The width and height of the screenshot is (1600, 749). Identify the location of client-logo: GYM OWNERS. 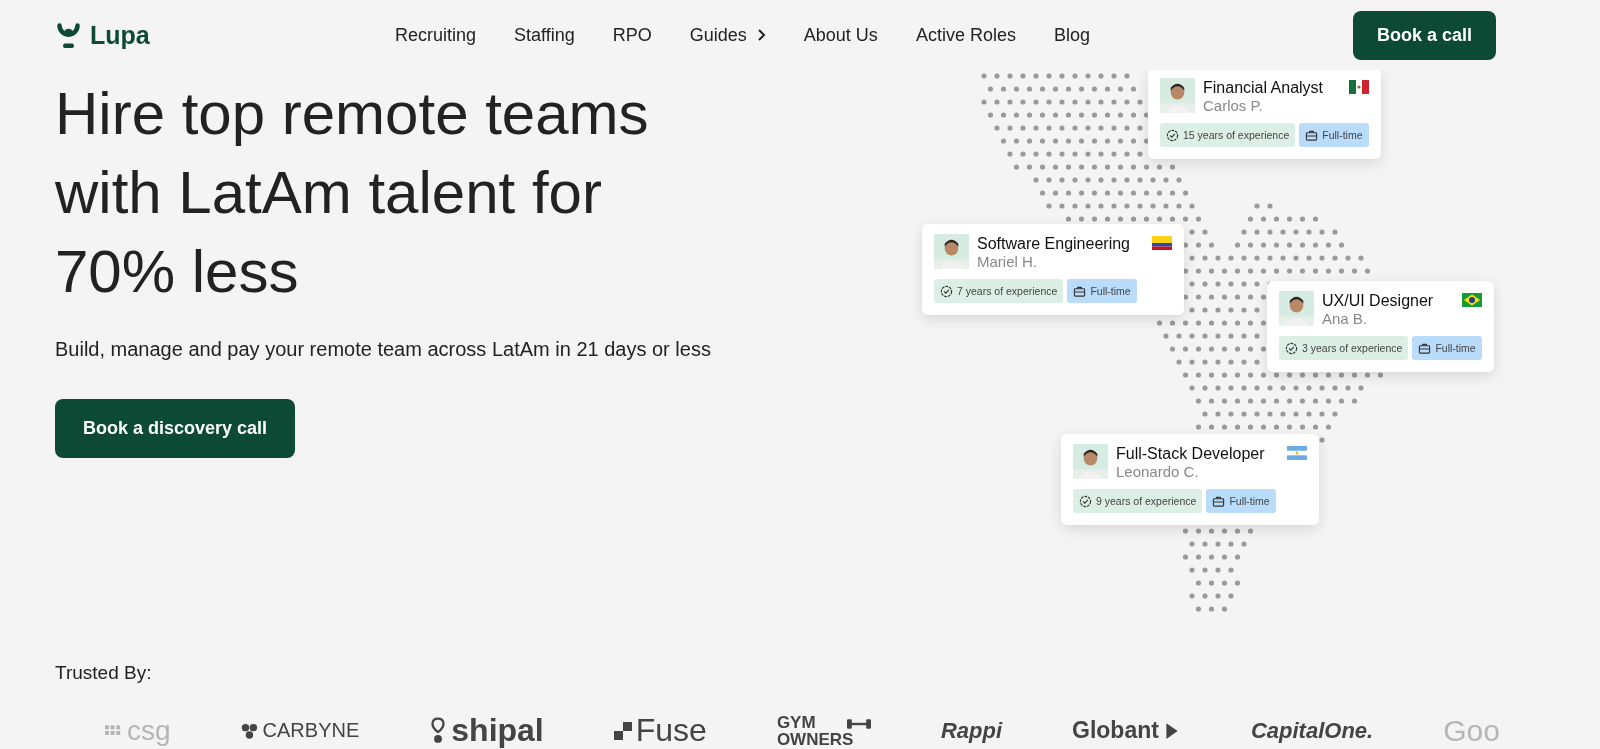
(823, 730).